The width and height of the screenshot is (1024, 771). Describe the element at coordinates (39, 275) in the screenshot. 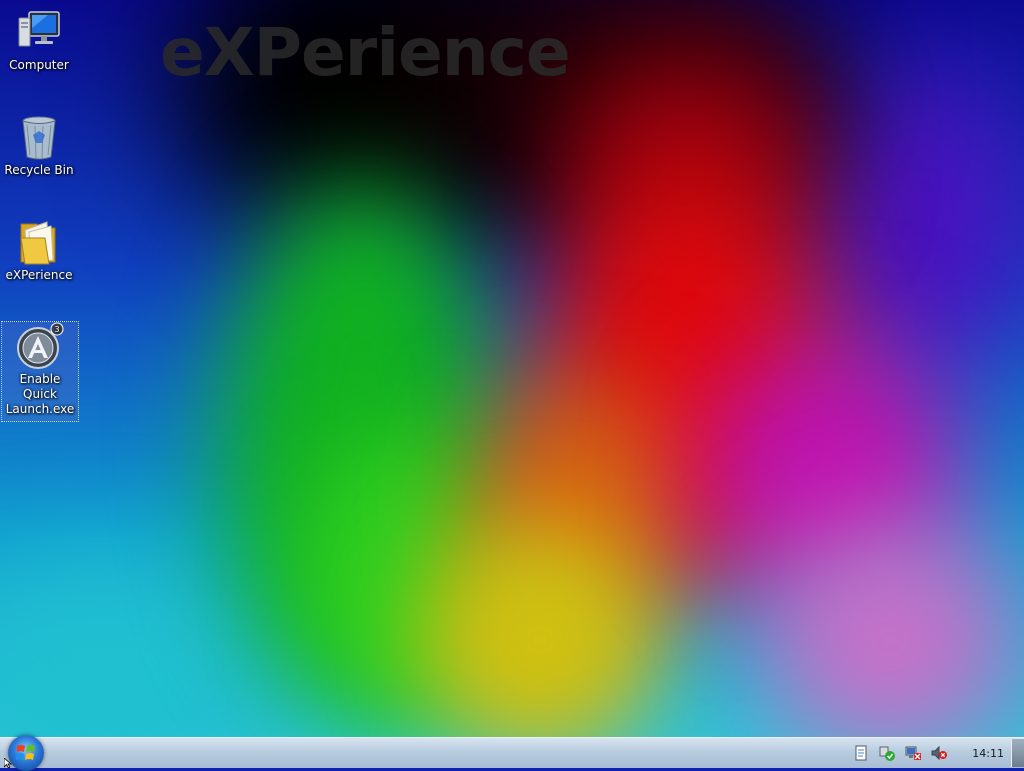

I see `desktop-icon-label: eXPerience` at that location.